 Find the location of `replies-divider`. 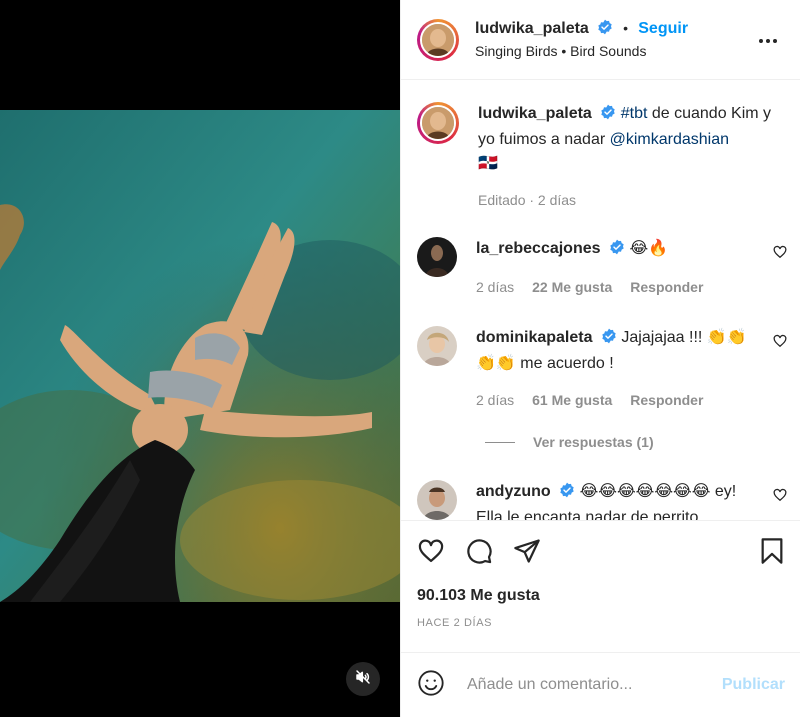

replies-divider is located at coordinates (500, 442).